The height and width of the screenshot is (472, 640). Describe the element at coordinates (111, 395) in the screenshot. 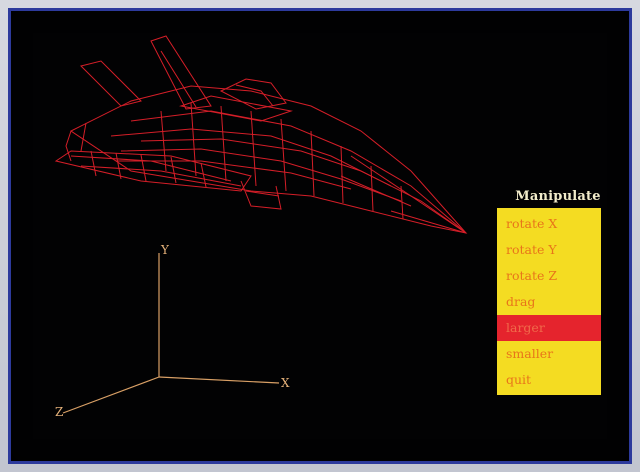

I see `z-axis-line` at that location.